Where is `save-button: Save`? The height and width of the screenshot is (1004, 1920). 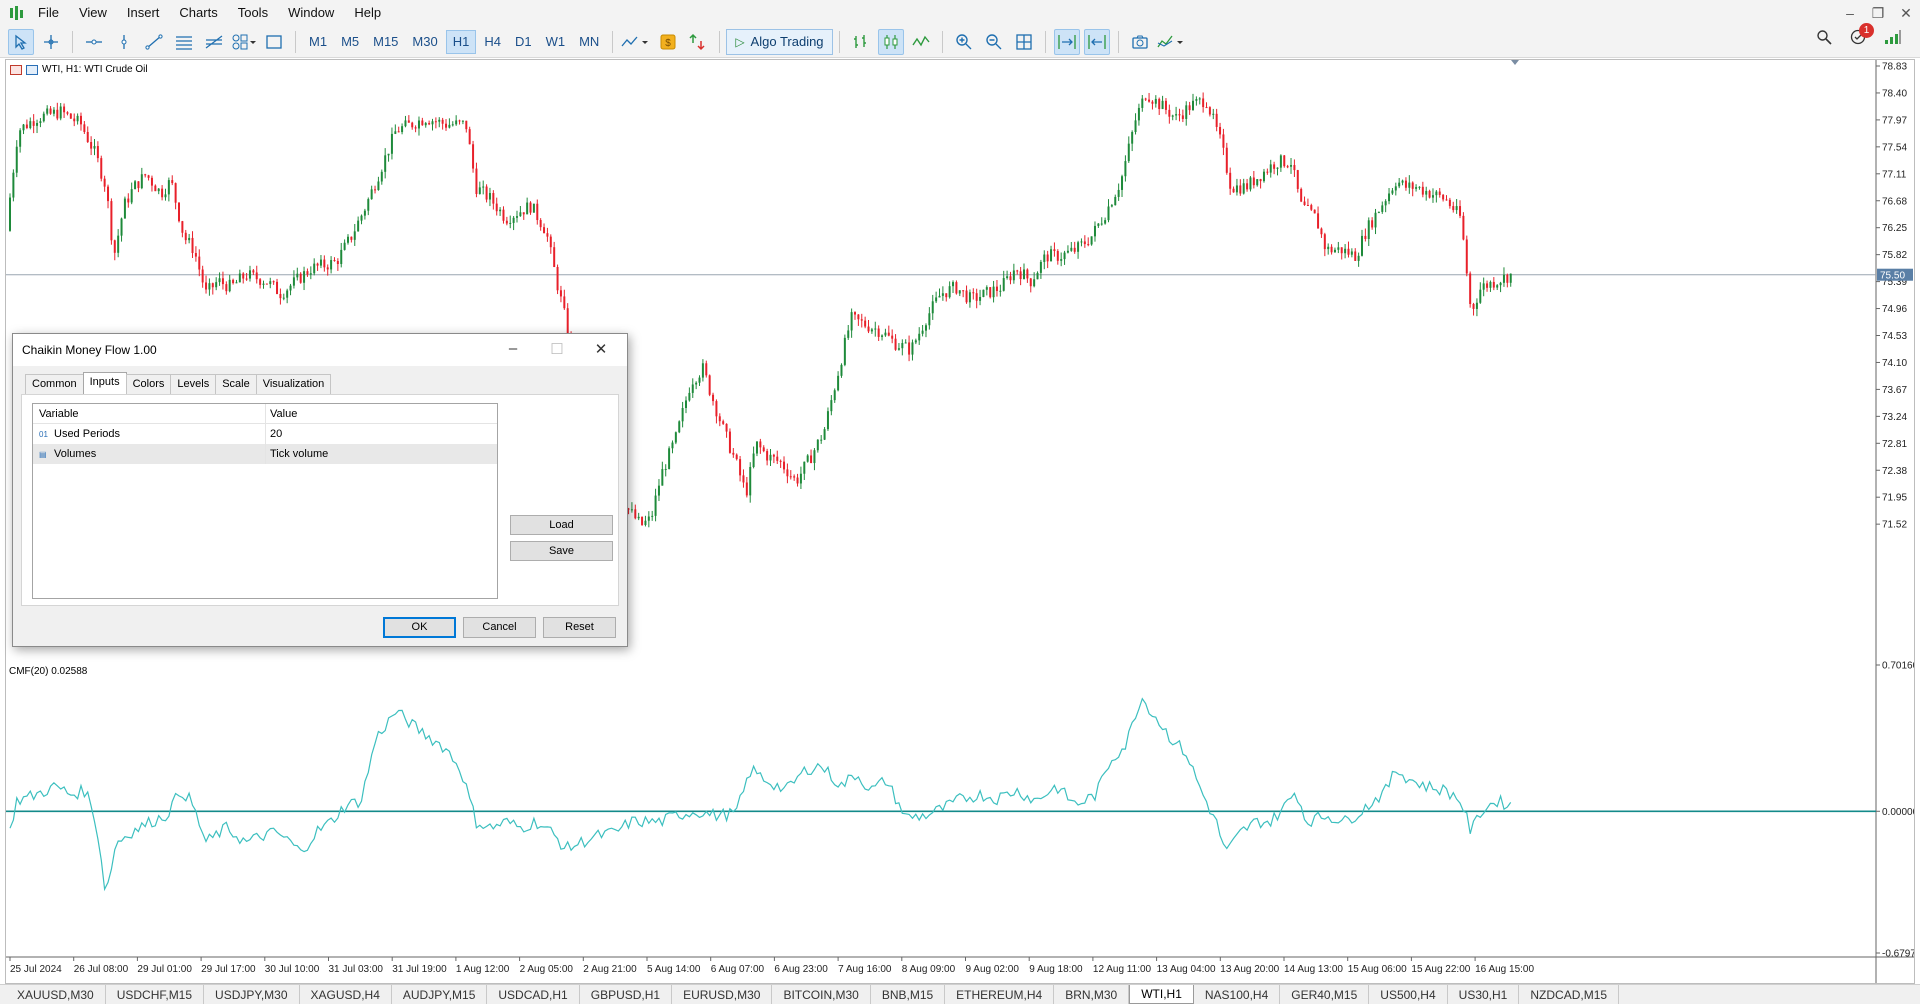
save-button: Save is located at coordinates (561, 551).